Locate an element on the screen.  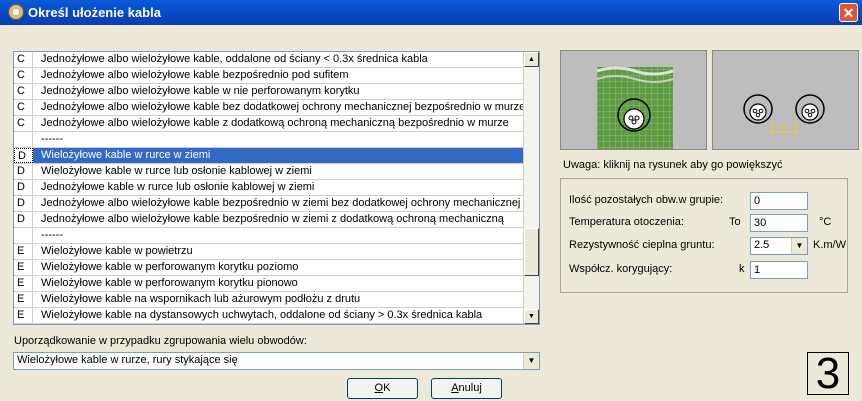
ok-label: K is located at coordinates (387, 388).